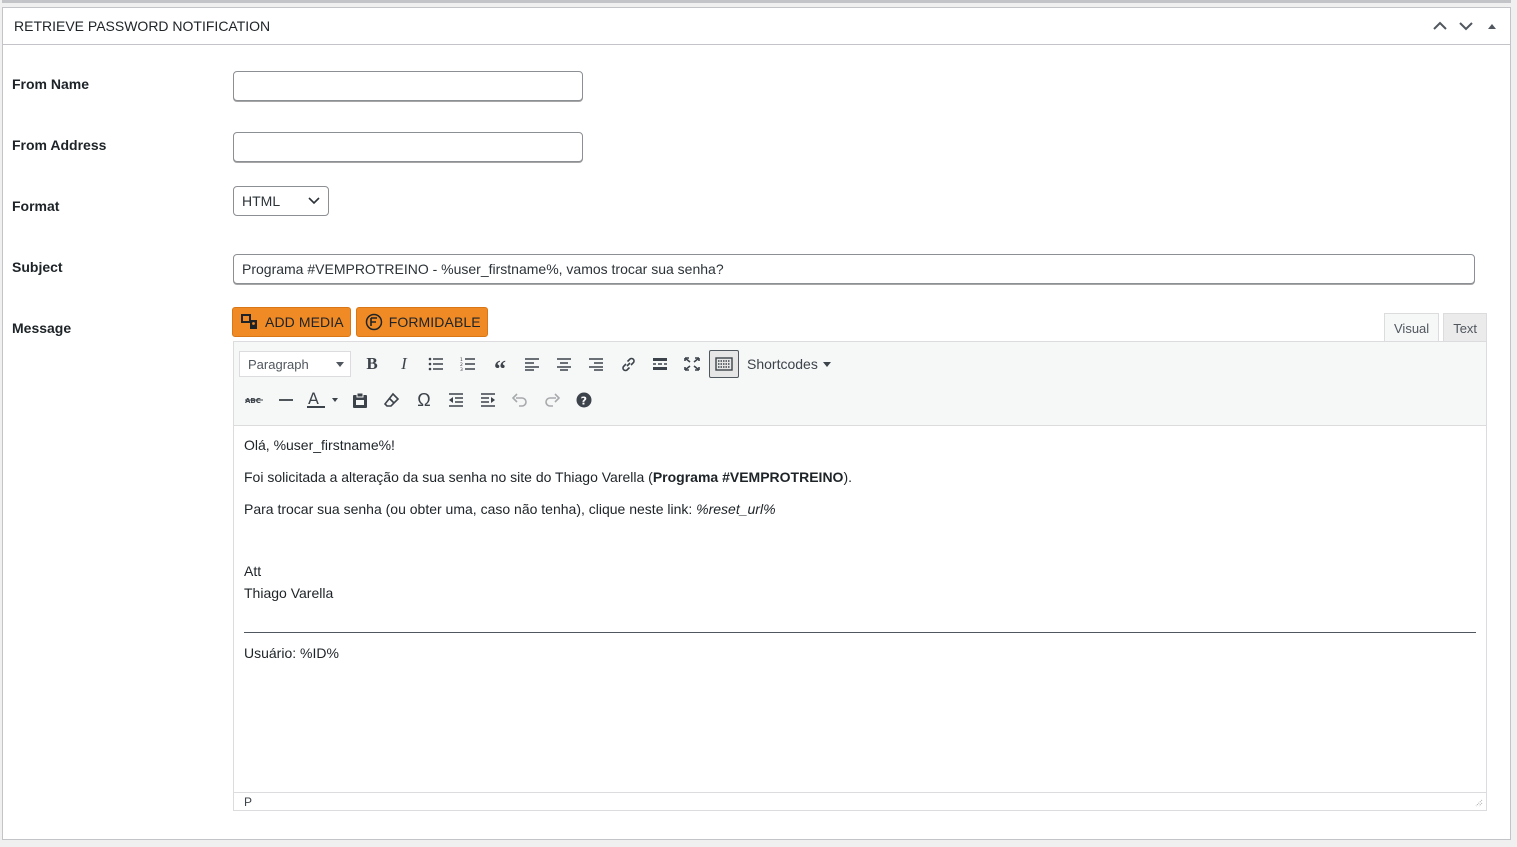 This screenshot has height=847, width=1517. What do you see at coordinates (360, 400) in the screenshot?
I see `paste-text-icon` at bounding box center [360, 400].